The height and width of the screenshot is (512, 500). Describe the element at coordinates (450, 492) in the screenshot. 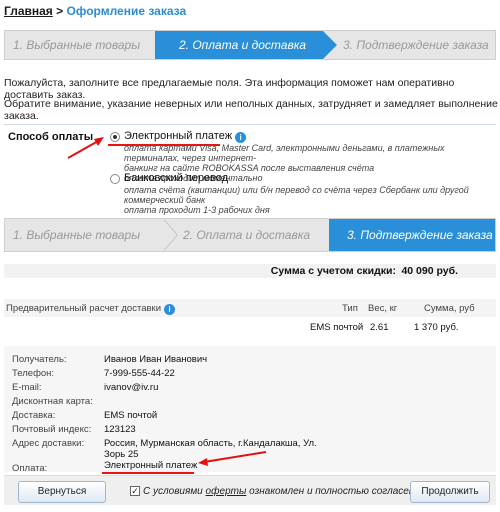

I see `continue-button: Продолжить` at that location.